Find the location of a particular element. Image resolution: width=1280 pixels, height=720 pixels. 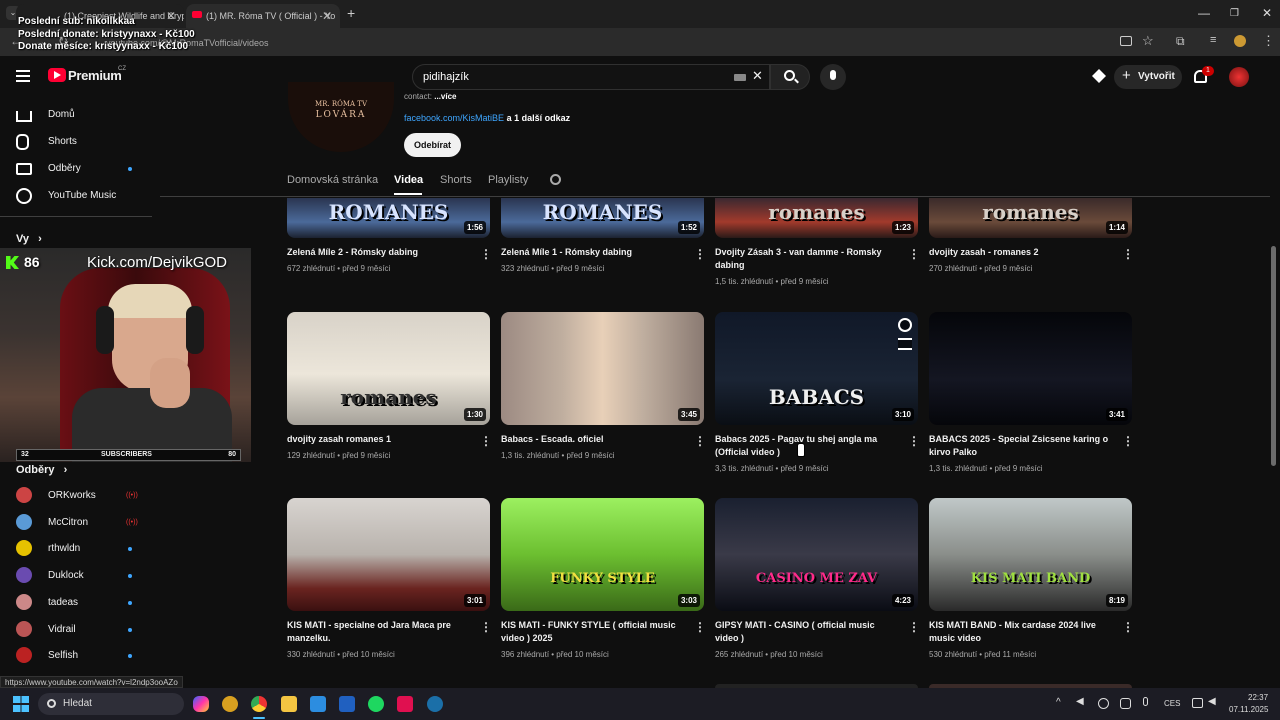

browser-tab-2: (1) MR. Róma TV ( Official ) - Yo ✕ is located at coordinates (263, 16).